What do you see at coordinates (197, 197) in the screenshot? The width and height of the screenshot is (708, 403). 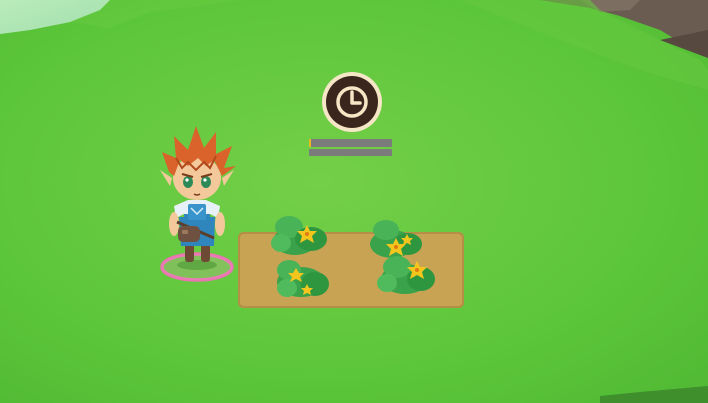 I see `farmer-character` at bounding box center [197, 197].